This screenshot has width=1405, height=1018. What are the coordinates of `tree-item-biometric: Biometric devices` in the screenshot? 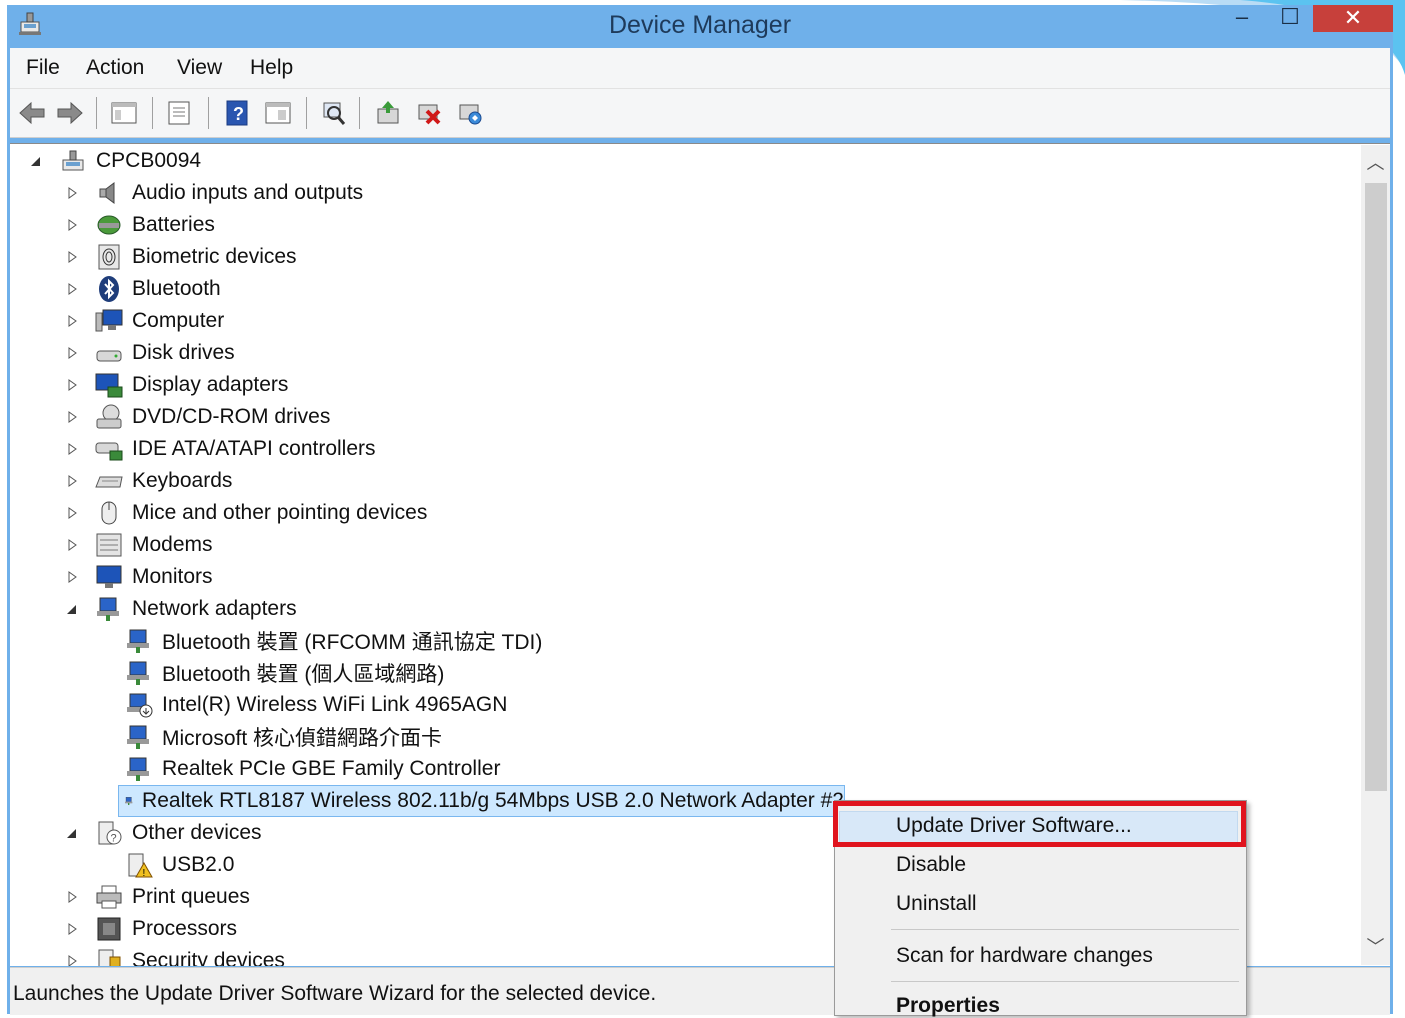 It's located at (180, 257).